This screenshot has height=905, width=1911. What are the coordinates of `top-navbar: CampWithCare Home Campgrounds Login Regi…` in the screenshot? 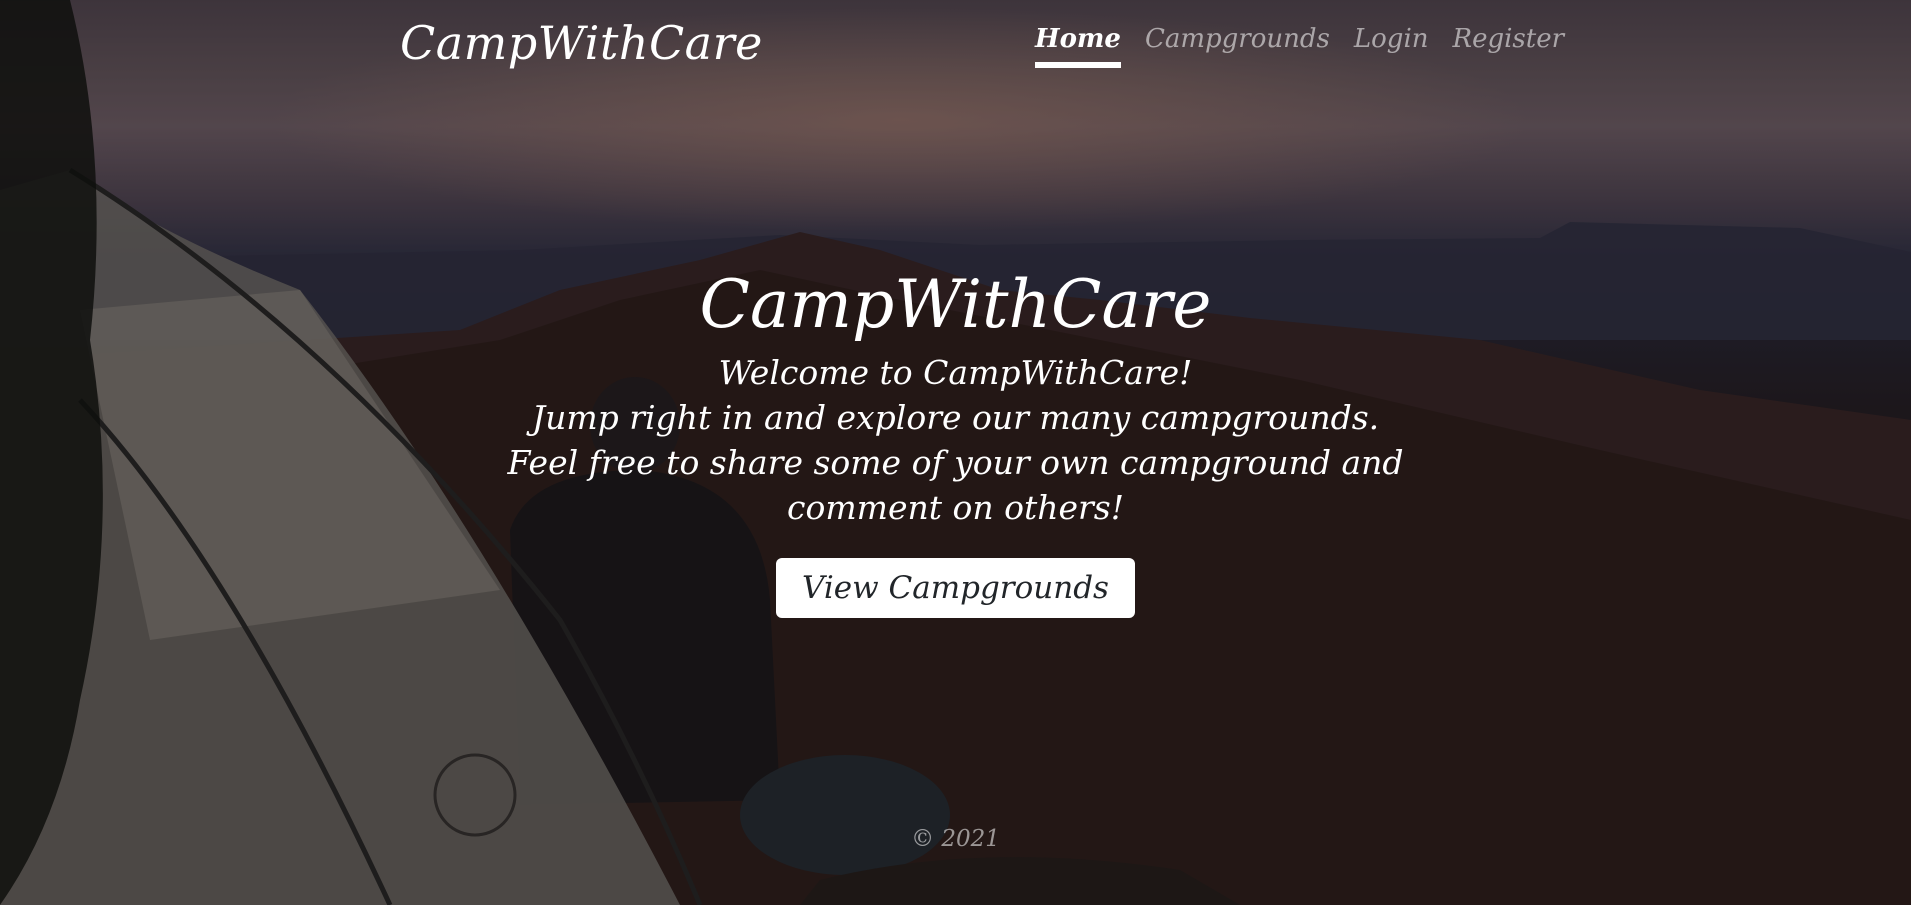 It's located at (955, 43).